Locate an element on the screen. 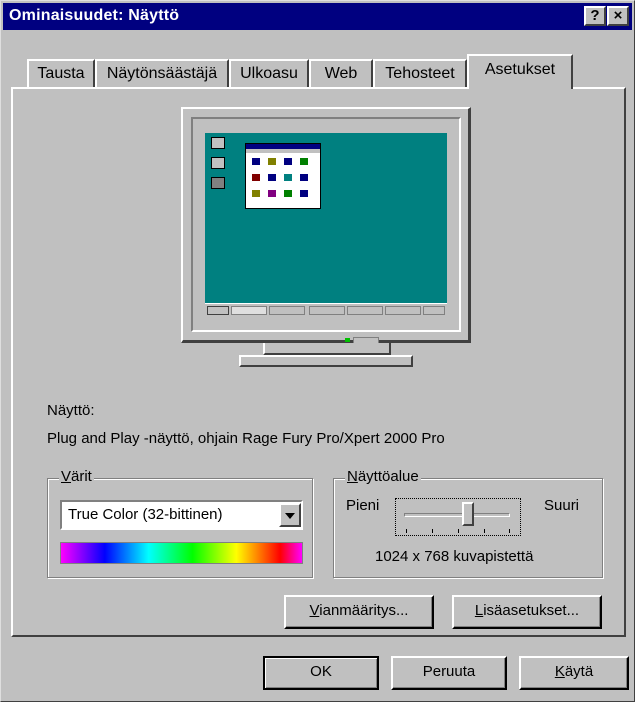 This screenshot has height=702, width=635. display-label: Näyttö: is located at coordinates (71, 410).